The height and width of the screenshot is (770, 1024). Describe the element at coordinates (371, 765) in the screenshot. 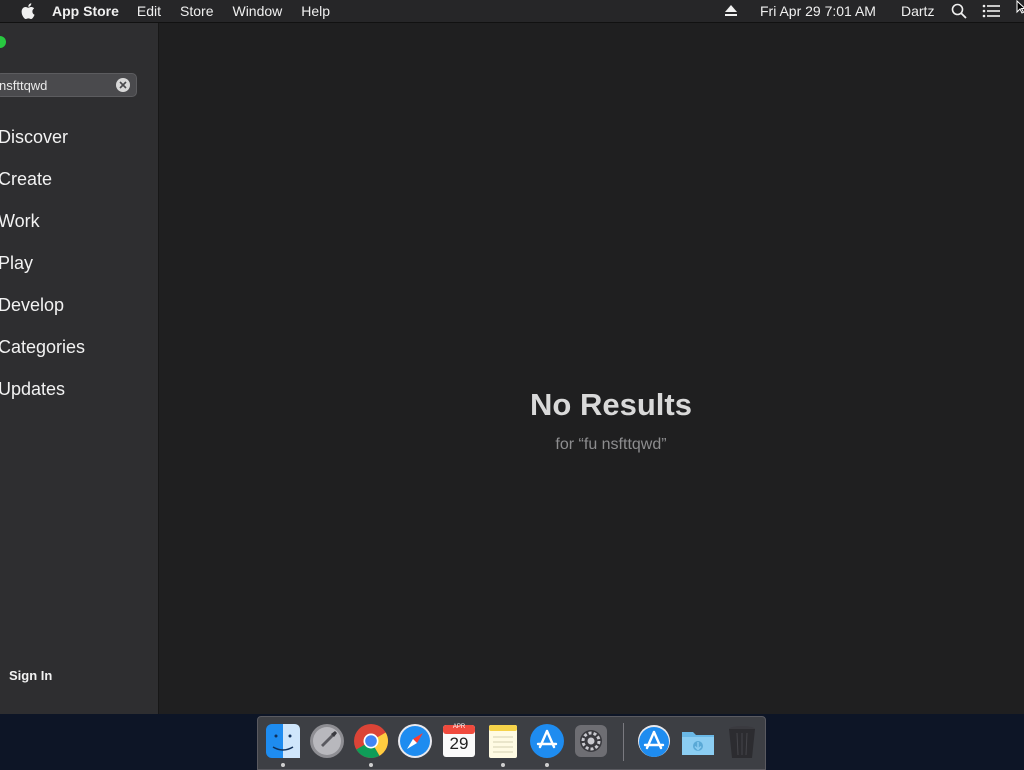

I see `chrome-running-indicator` at that location.